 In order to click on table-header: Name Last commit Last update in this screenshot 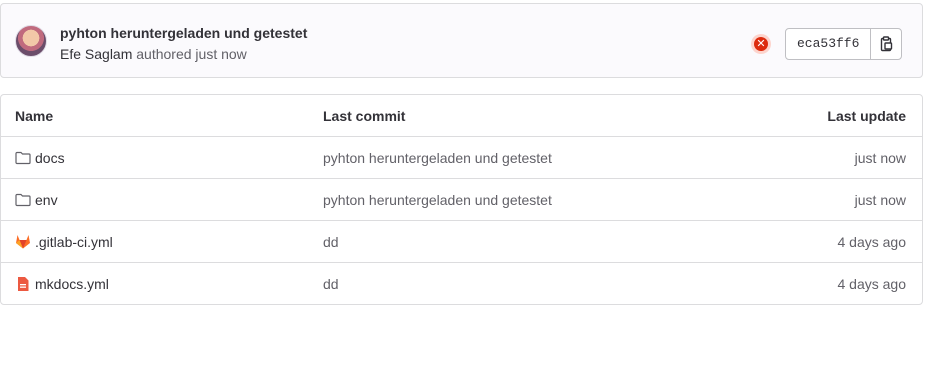, I will do `click(461, 116)`.